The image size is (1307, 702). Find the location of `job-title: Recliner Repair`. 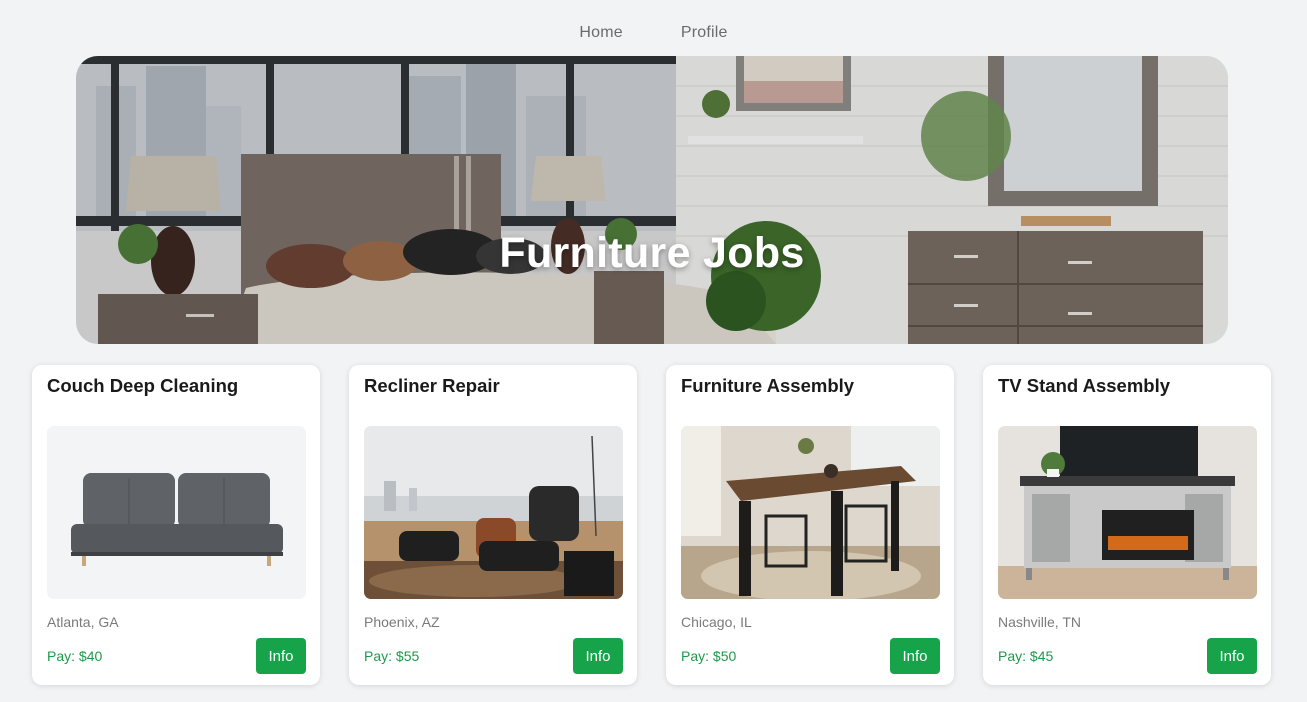

job-title: Recliner Repair is located at coordinates (432, 385).